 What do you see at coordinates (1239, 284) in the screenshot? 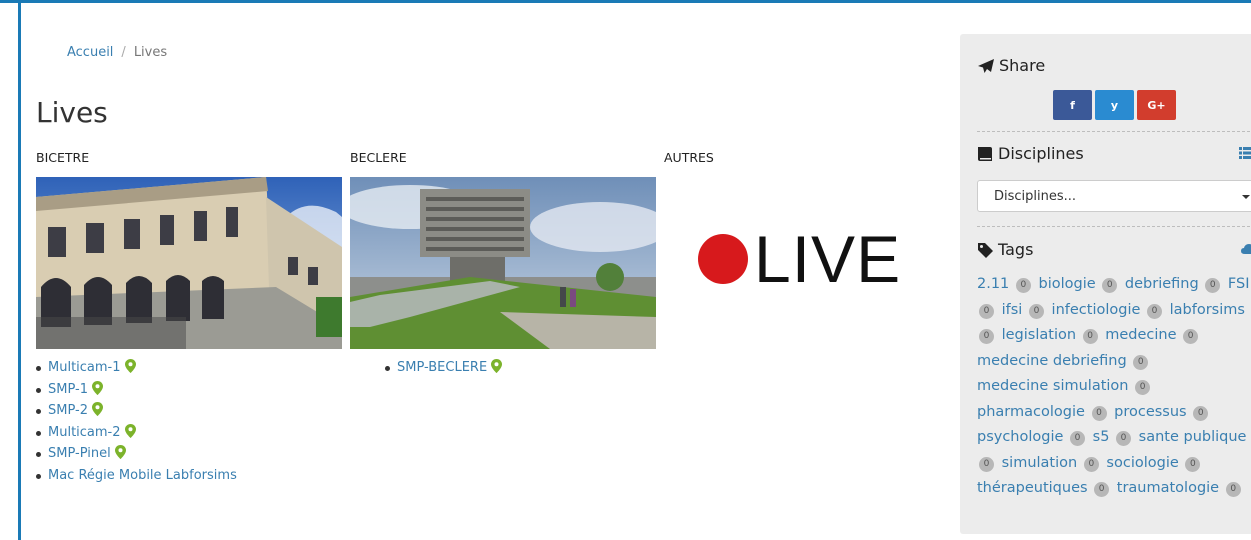
I see `tag-link: FSI` at bounding box center [1239, 284].